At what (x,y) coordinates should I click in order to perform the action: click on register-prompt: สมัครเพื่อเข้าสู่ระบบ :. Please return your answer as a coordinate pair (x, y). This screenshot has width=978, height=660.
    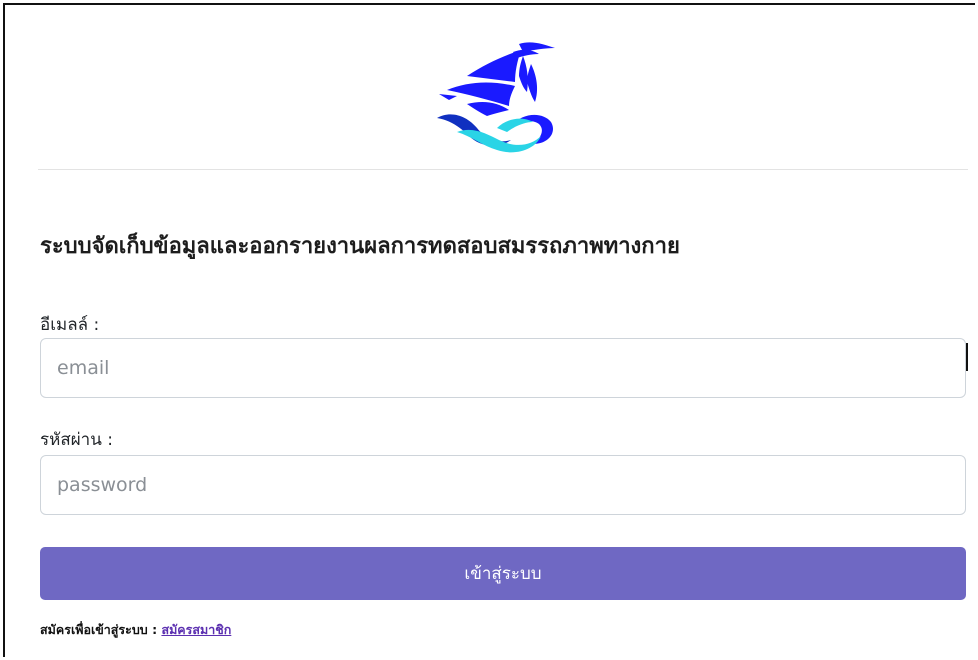
    Looking at the image, I should click on (99, 629).